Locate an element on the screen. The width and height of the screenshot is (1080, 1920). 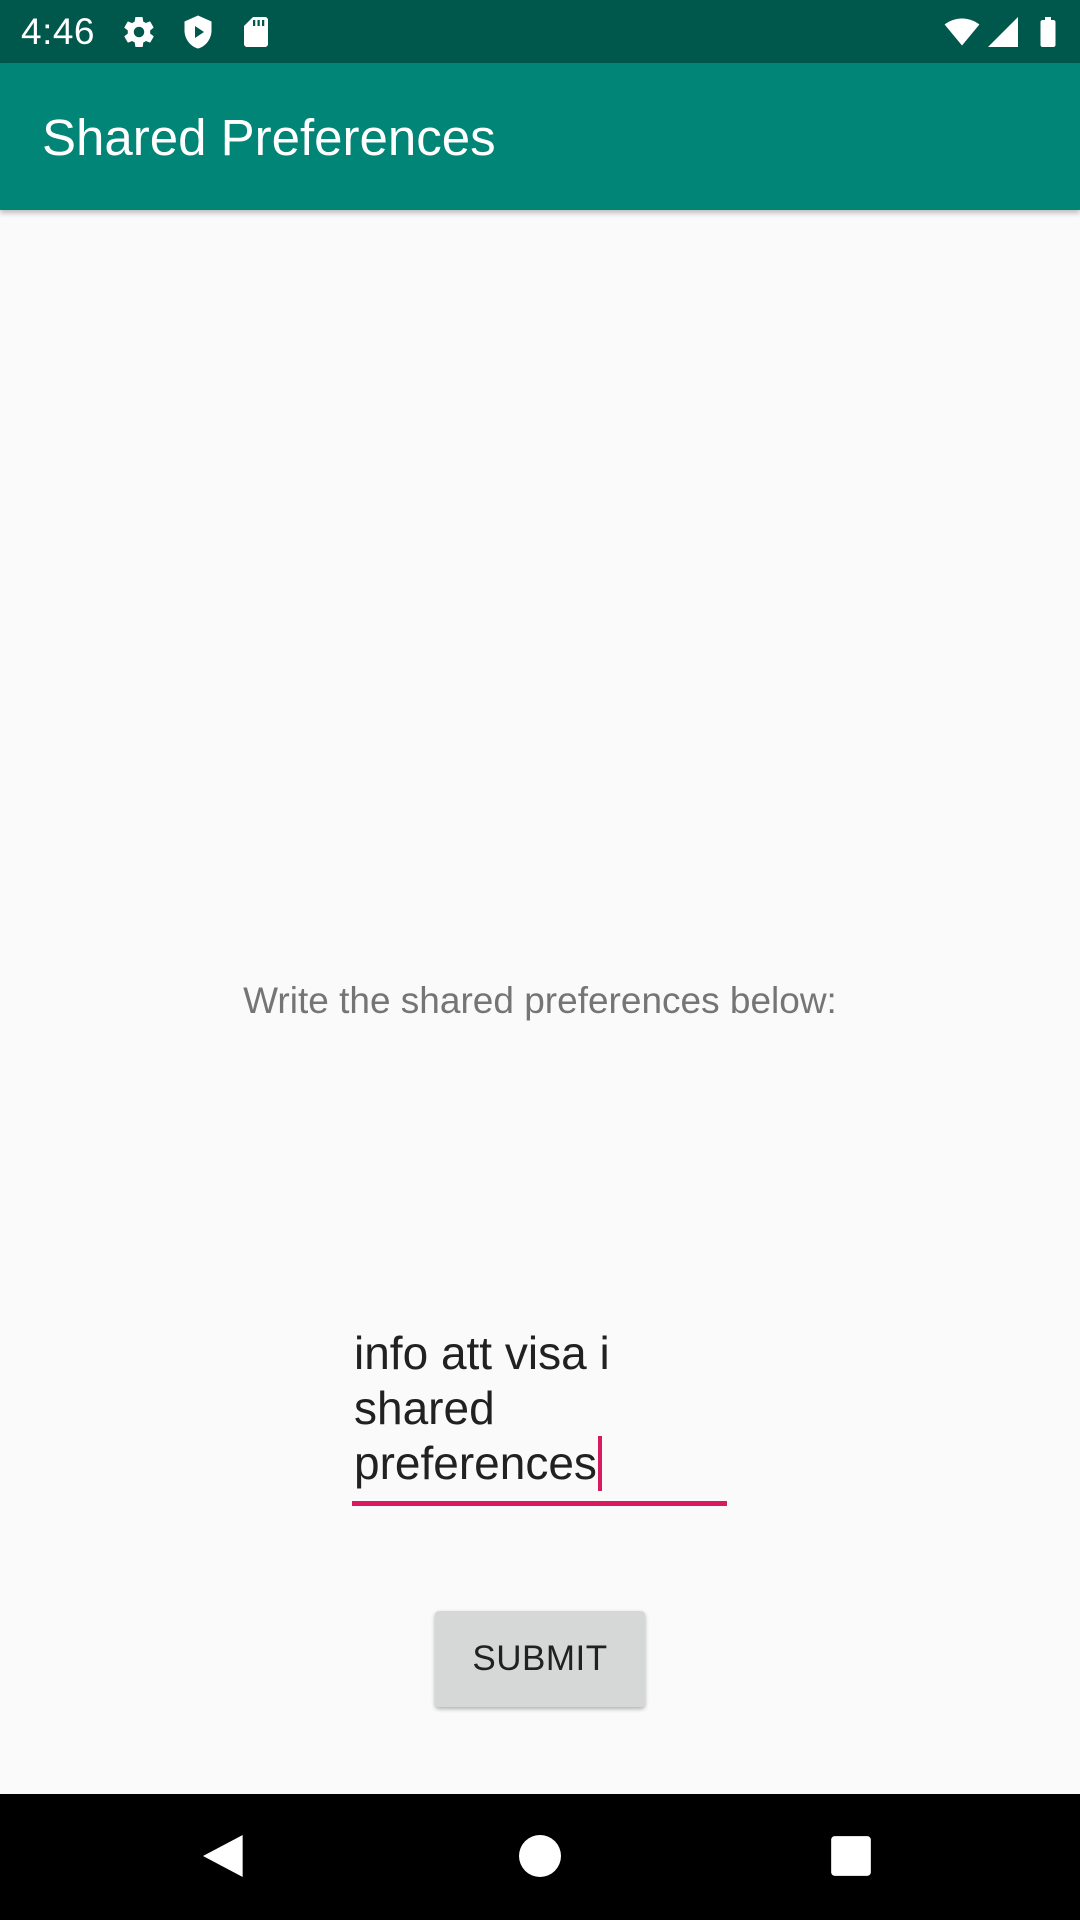
status-bar: 4:46 is located at coordinates (540, 31).